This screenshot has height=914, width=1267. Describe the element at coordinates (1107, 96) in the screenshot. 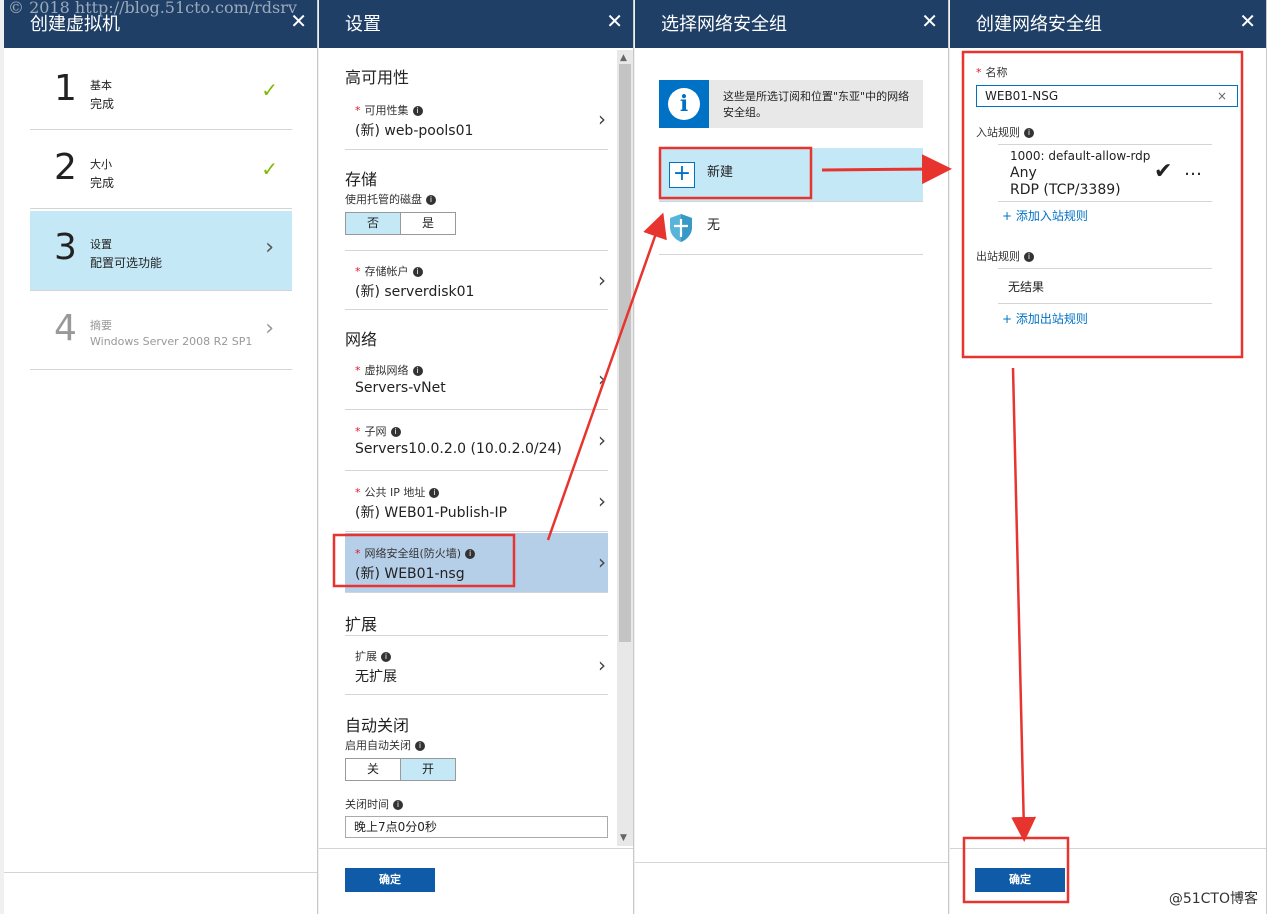

I see `name-input: WEB01-NSG ×` at that location.